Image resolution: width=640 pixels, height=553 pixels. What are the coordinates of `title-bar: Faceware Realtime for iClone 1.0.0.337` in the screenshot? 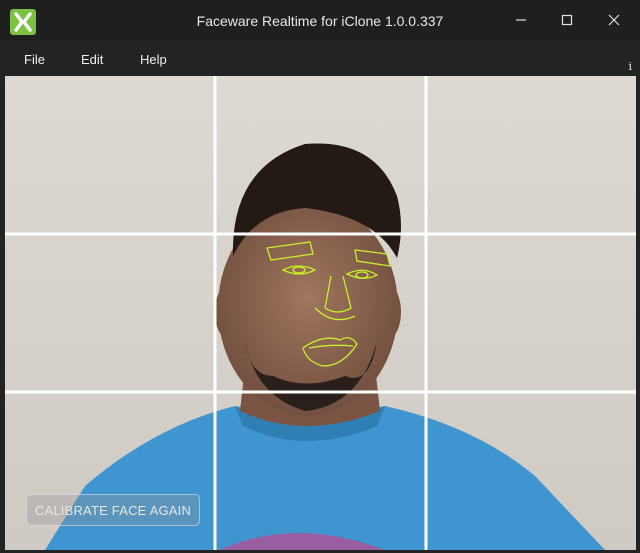 It's located at (320, 20).